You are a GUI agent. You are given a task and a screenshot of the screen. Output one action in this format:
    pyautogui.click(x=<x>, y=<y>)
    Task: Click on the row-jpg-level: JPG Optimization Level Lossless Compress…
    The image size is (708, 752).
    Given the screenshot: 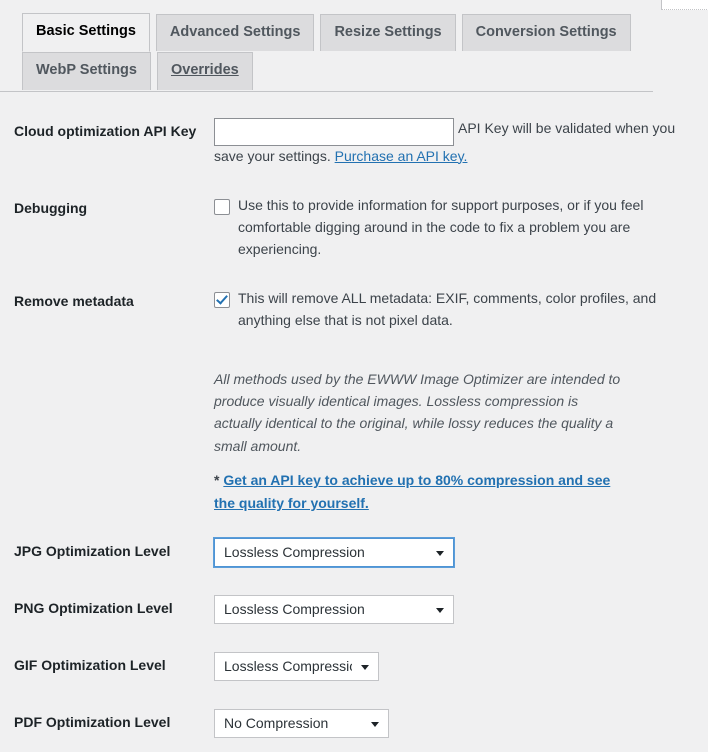 What is the action you would take?
    pyautogui.click(x=354, y=552)
    